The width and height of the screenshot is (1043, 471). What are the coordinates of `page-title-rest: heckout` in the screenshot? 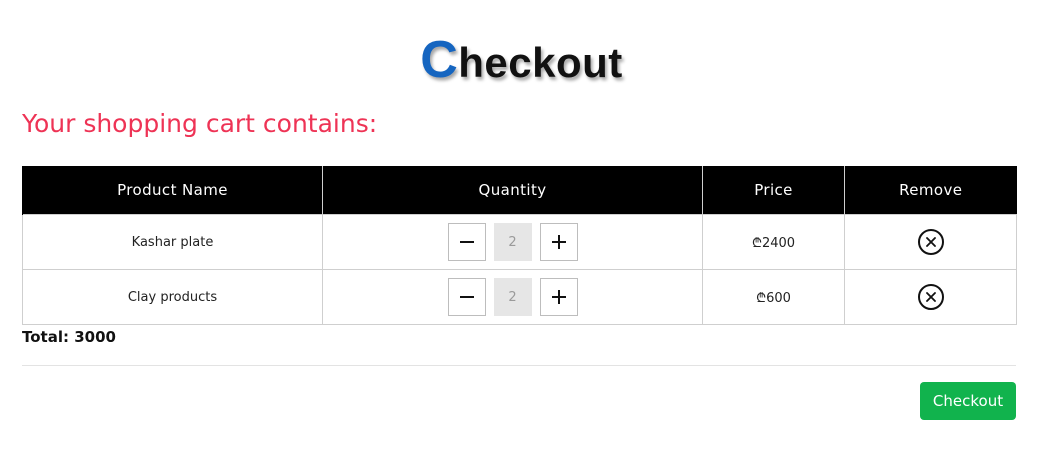 It's located at (540, 63).